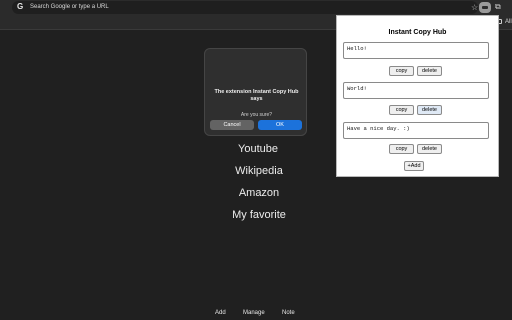 This screenshot has height=320, width=512. What do you see at coordinates (414, 166) in the screenshot?
I see `add-note-button: +Add` at bounding box center [414, 166].